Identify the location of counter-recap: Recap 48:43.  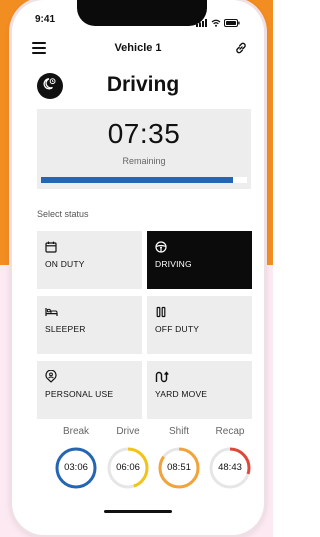
(230, 457).